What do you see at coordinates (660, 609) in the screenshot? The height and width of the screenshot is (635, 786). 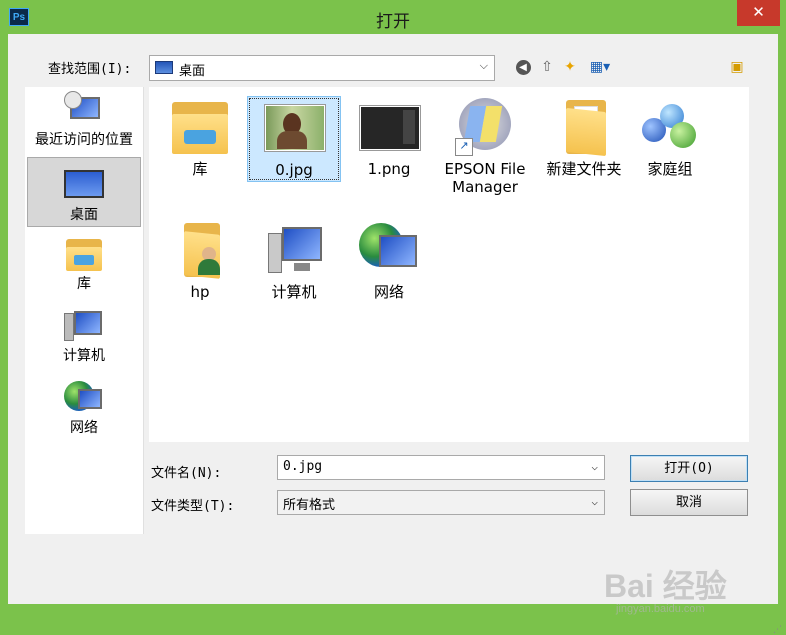 I see `watermark-url: jingyan.baidu.com` at bounding box center [660, 609].